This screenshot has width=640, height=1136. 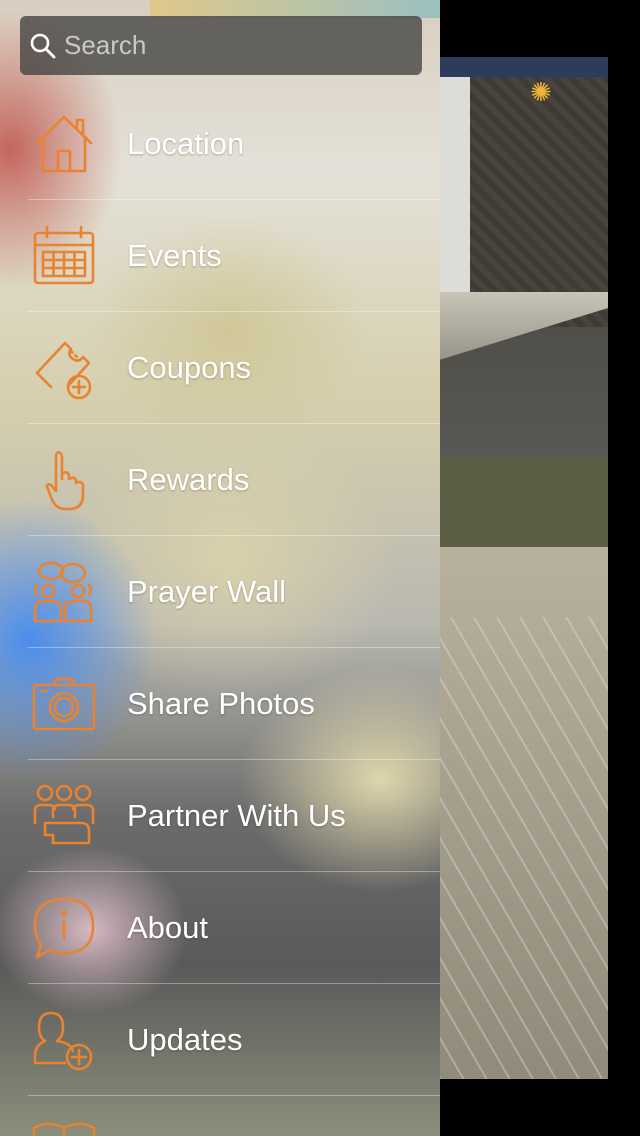 What do you see at coordinates (64, 816) in the screenshot?
I see `group-icon` at bounding box center [64, 816].